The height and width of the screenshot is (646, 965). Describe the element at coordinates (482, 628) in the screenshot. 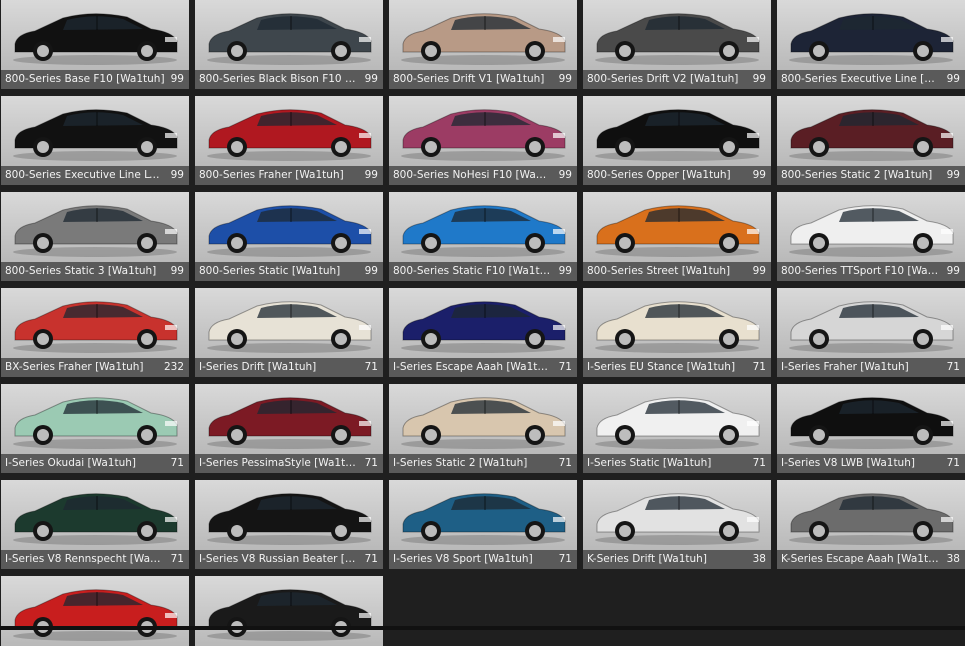

I see `bottom-bar` at that location.